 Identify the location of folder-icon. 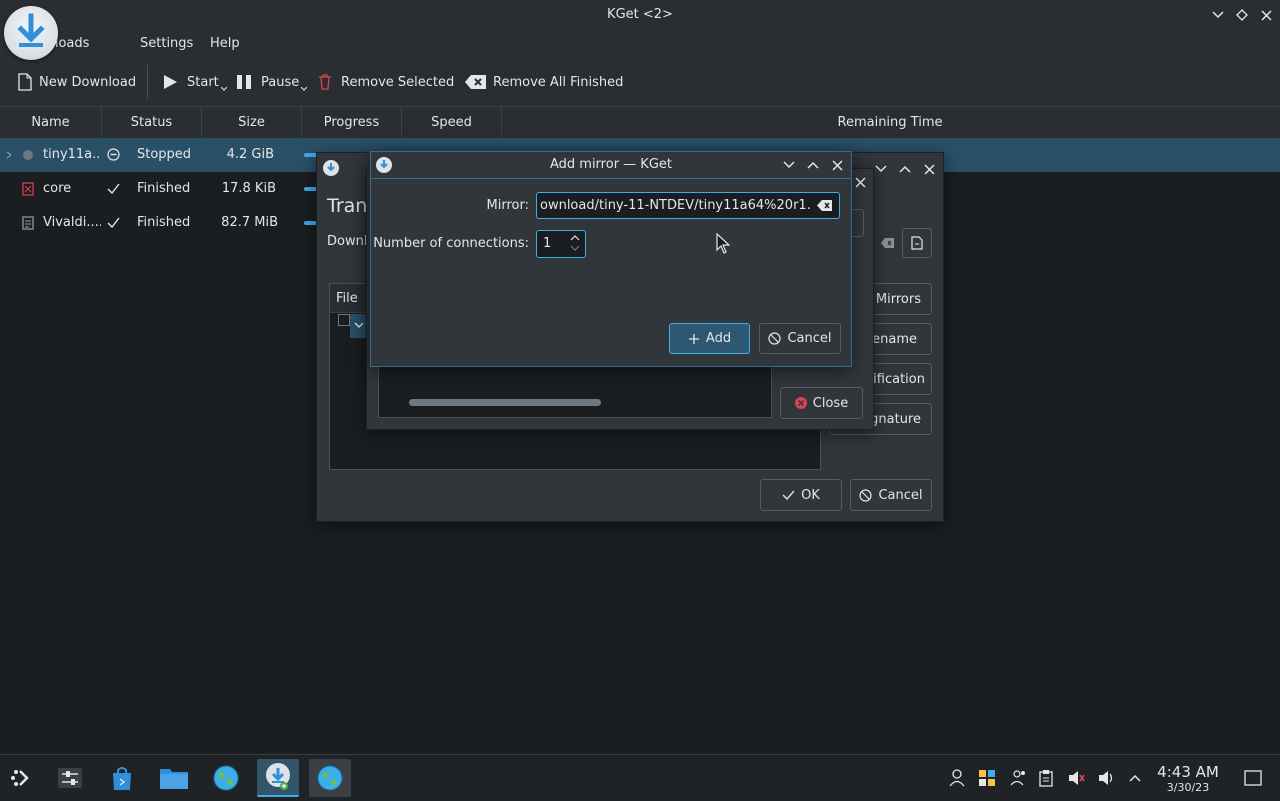
(174, 779).